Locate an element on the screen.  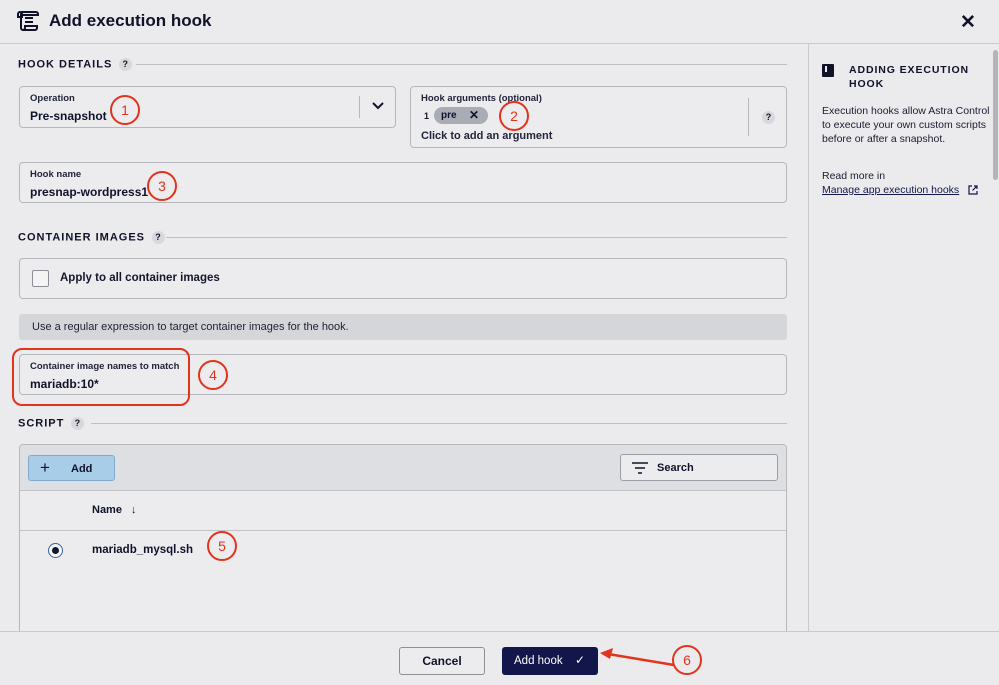
table-toolbar: + Add Search is located at coordinates (403, 468).